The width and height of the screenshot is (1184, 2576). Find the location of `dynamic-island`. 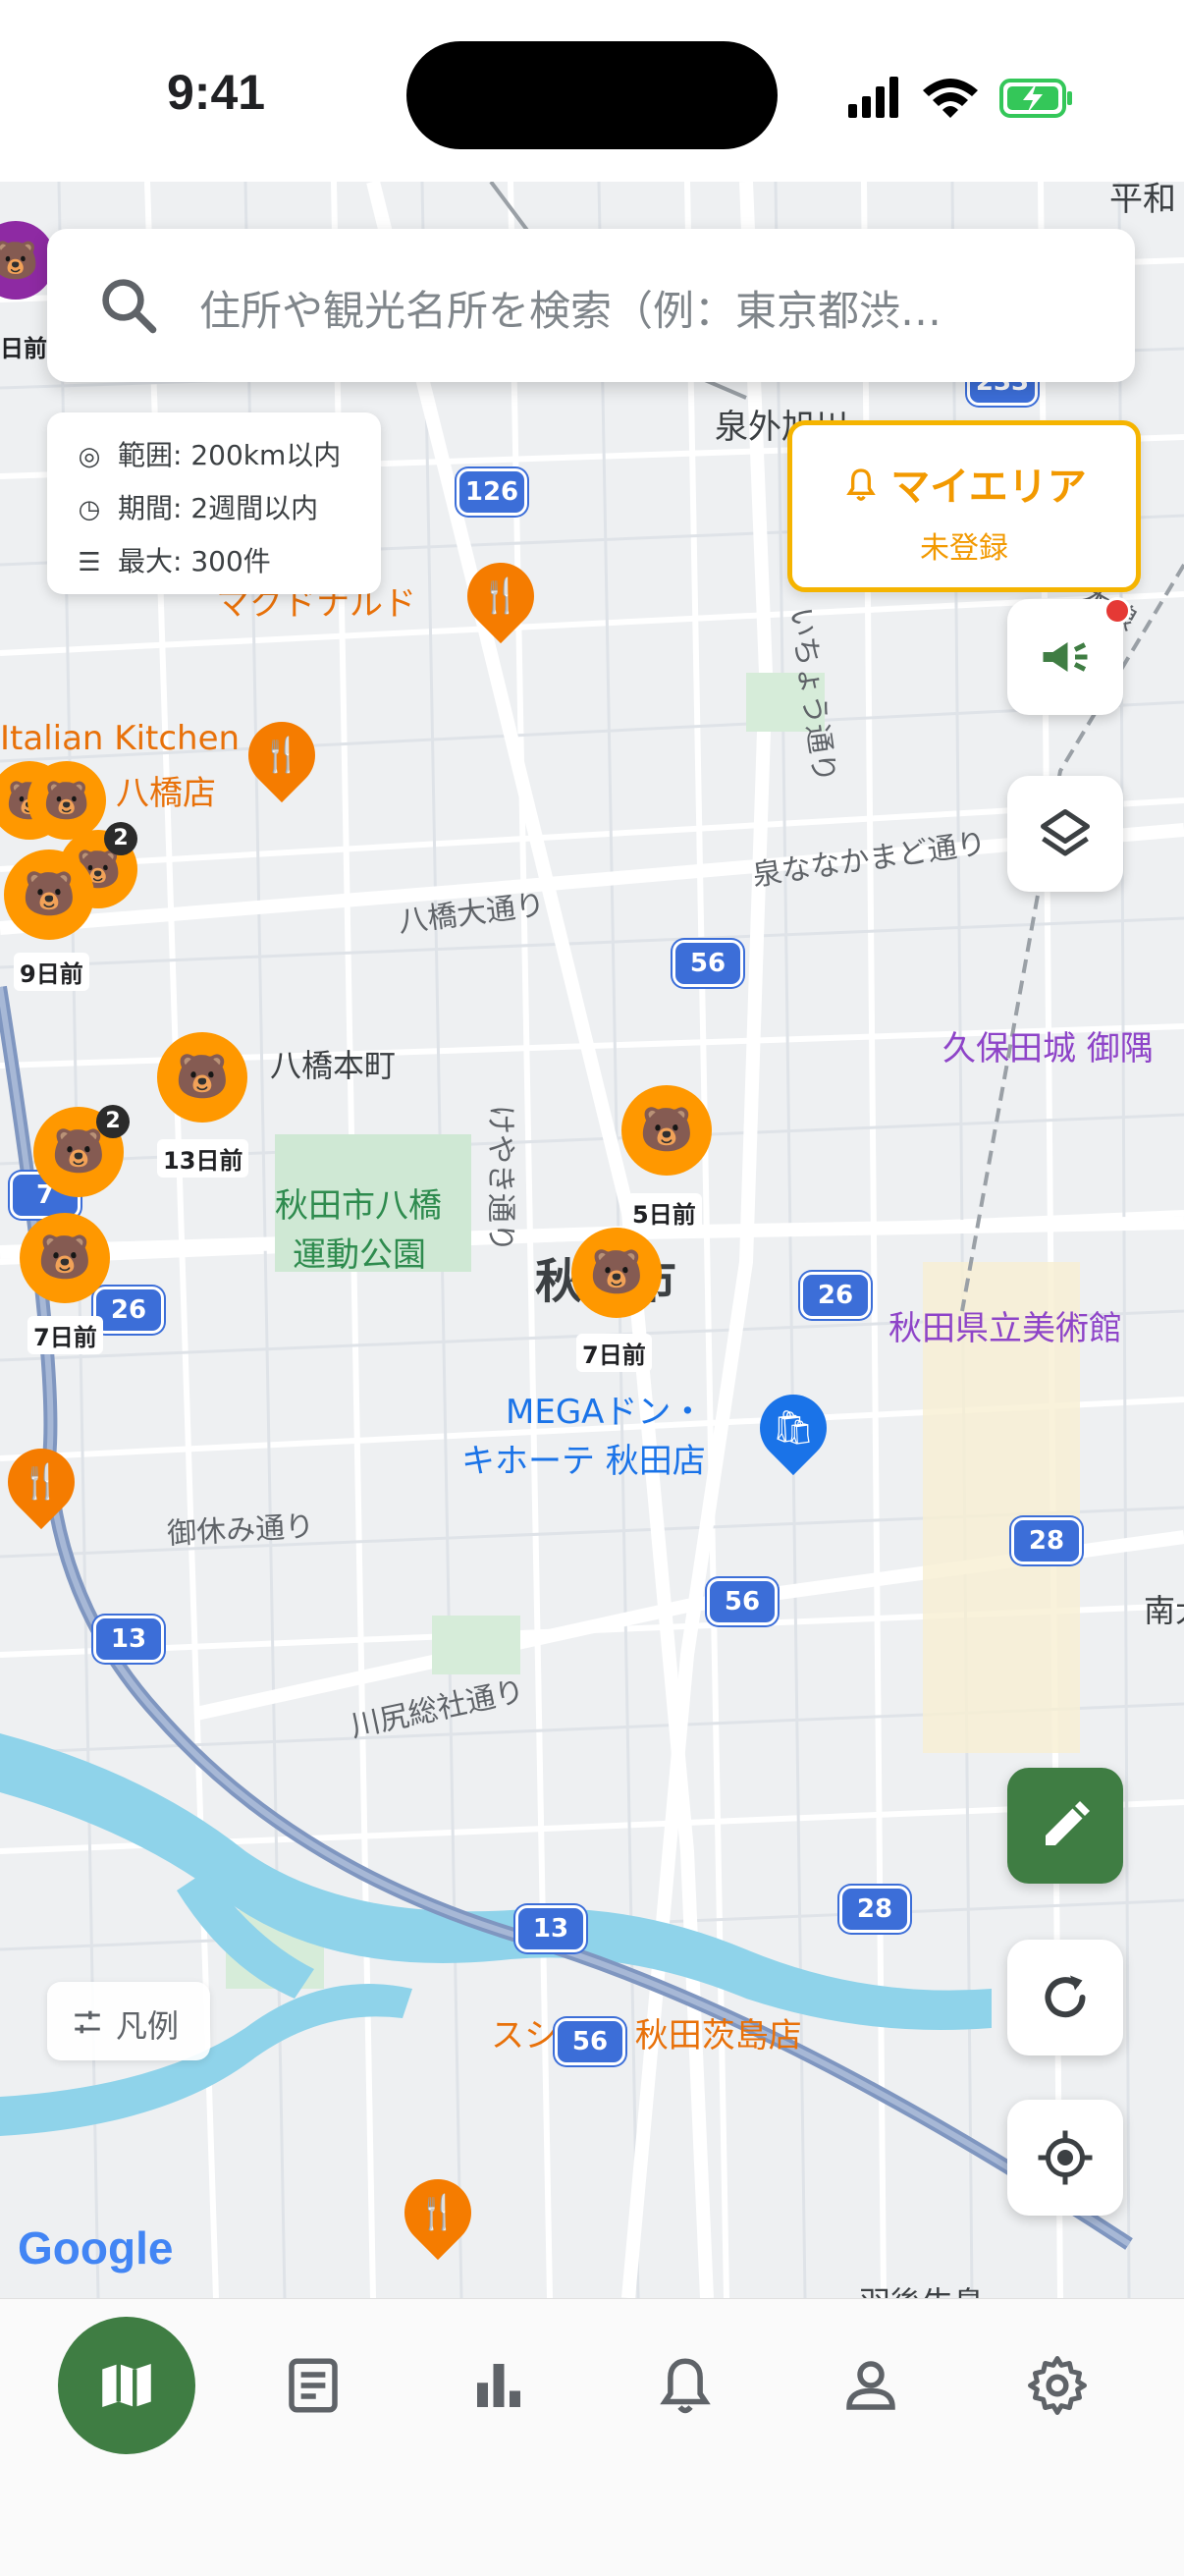

dynamic-island is located at coordinates (592, 95).